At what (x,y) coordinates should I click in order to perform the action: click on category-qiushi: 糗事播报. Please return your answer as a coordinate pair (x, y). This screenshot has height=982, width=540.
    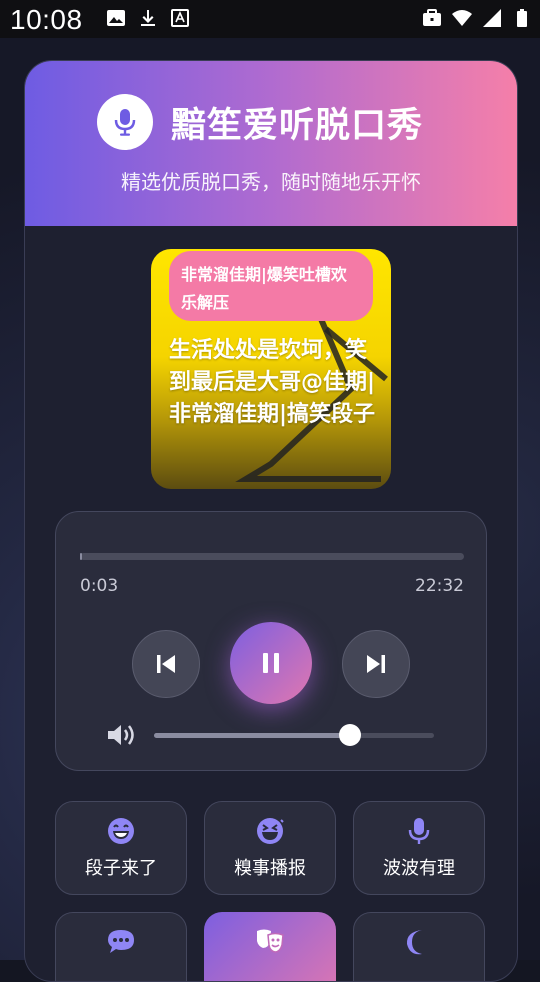
    Looking at the image, I should click on (270, 848).